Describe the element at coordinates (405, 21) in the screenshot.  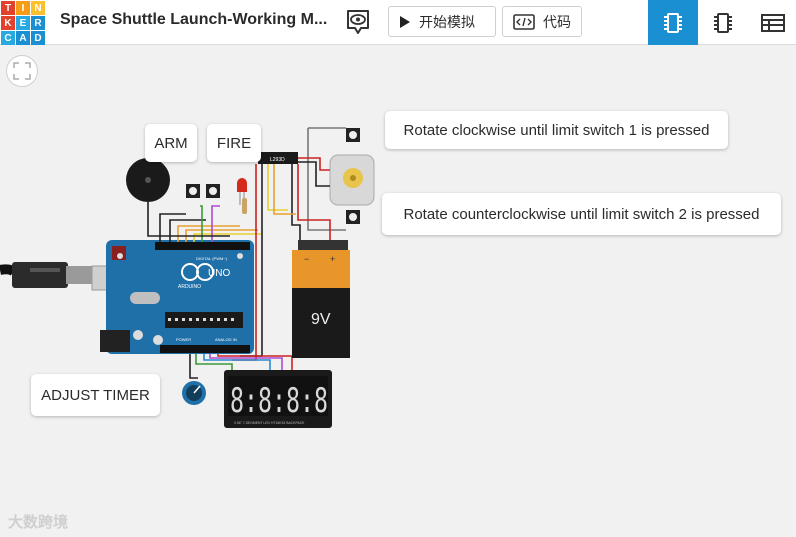
I see `play-icon` at that location.